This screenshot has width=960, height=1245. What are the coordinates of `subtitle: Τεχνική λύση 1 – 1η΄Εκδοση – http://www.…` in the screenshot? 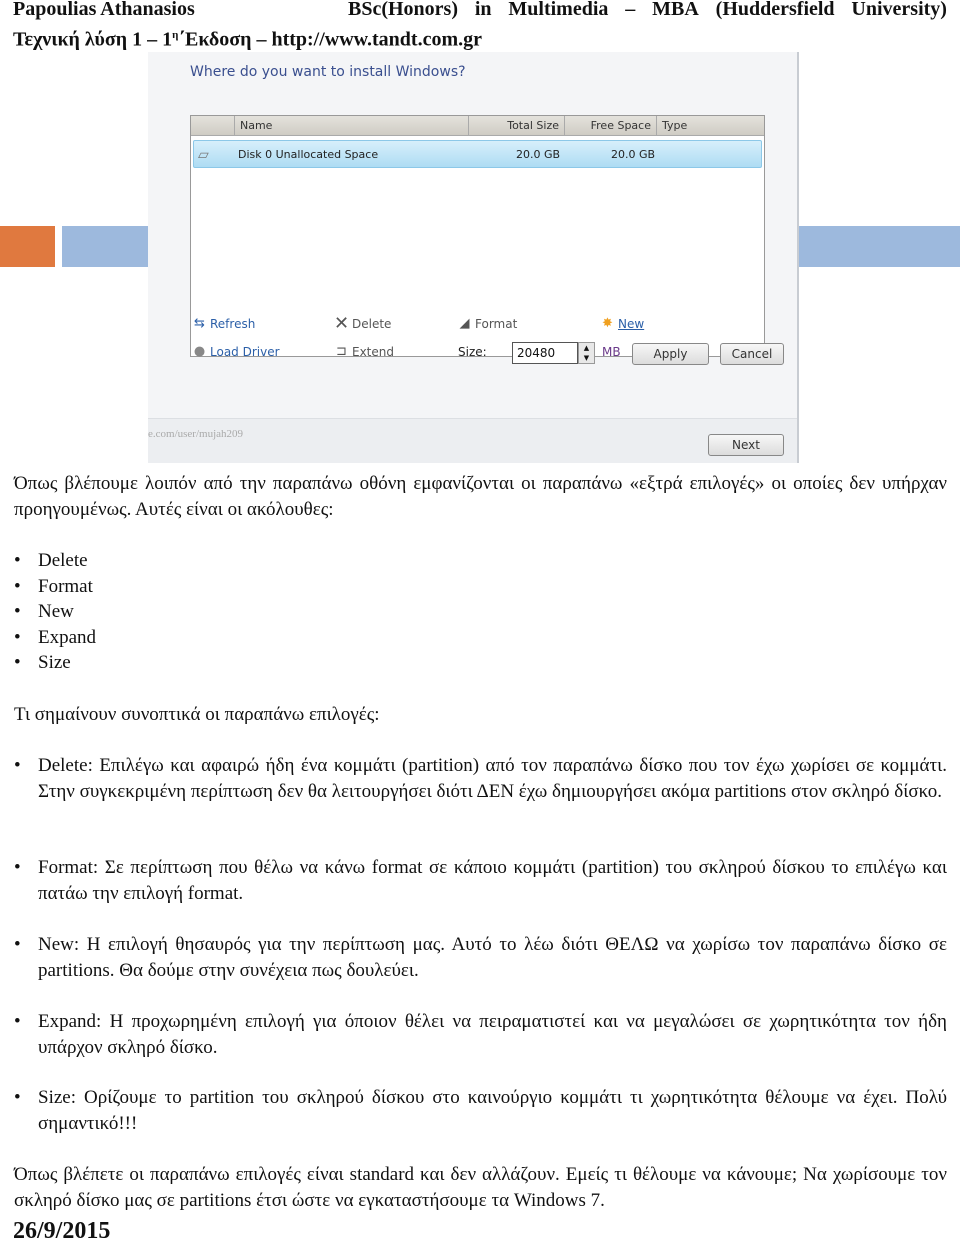 It's located at (480, 37).